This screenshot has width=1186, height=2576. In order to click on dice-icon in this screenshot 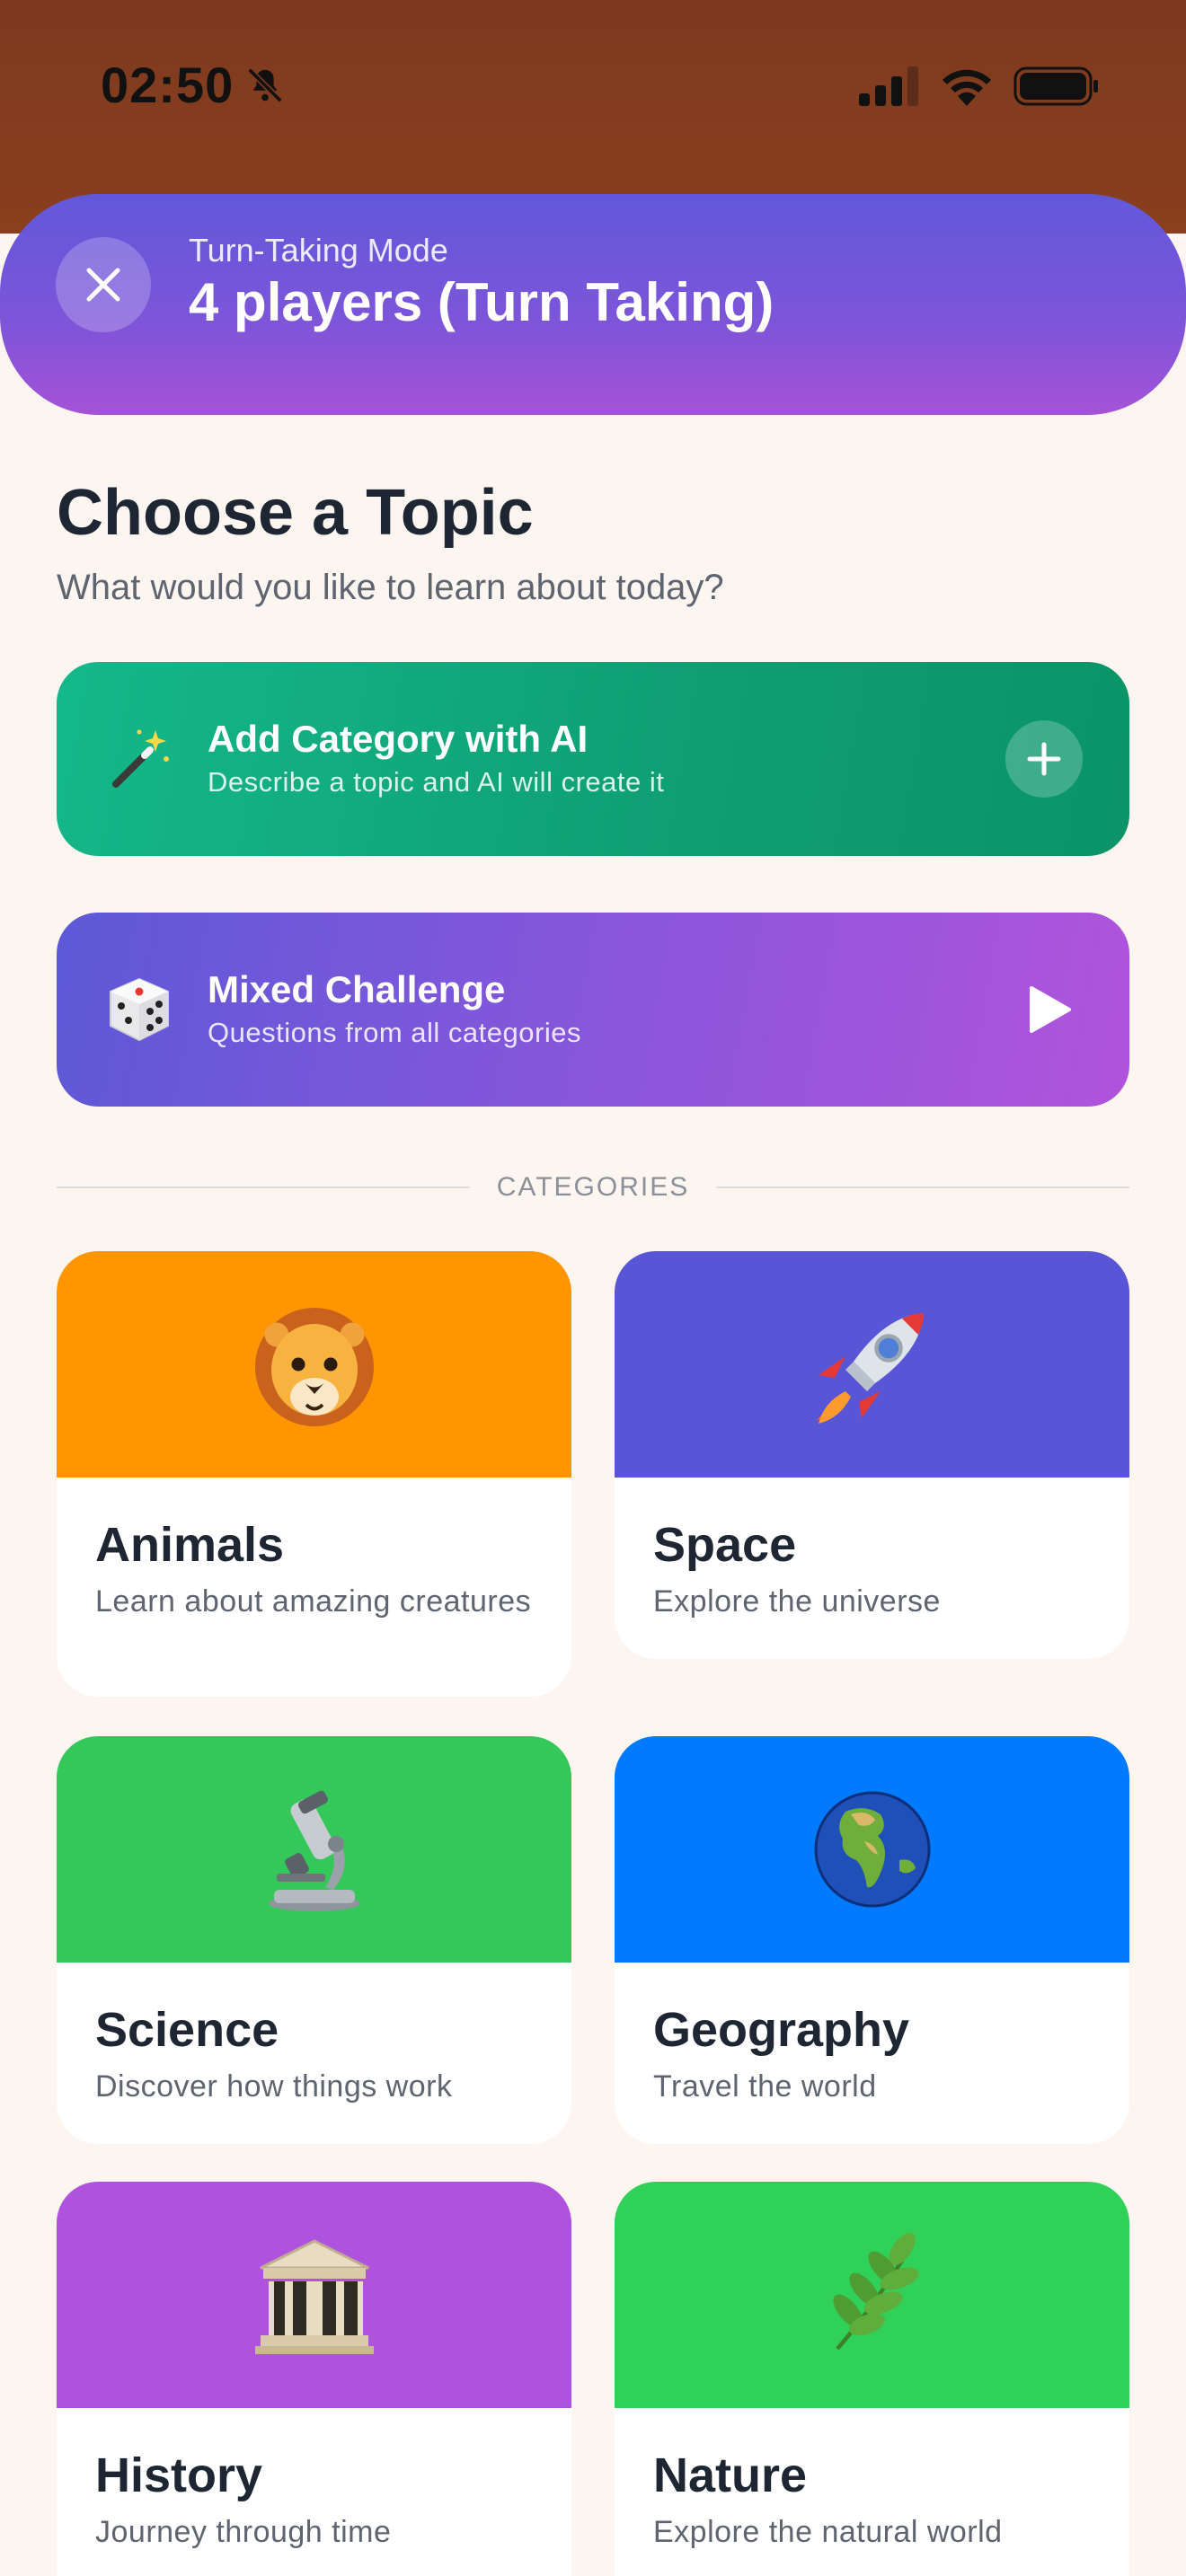, I will do `click(139, 1009)`.